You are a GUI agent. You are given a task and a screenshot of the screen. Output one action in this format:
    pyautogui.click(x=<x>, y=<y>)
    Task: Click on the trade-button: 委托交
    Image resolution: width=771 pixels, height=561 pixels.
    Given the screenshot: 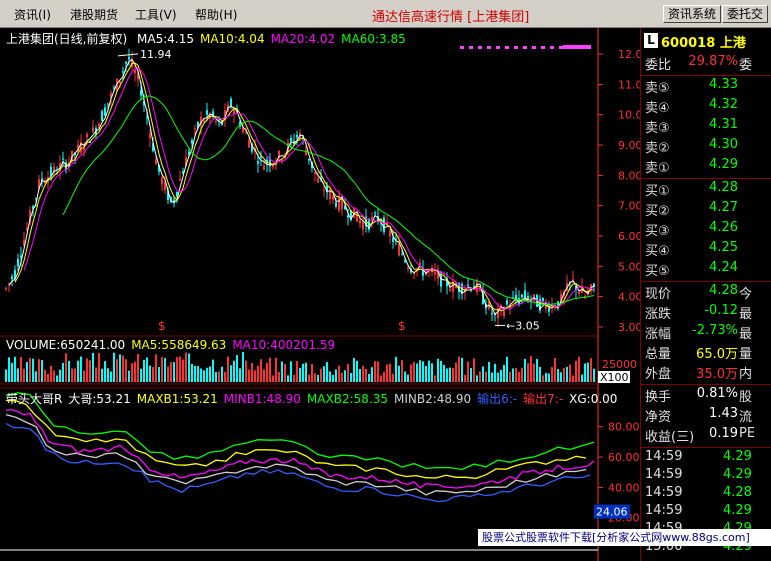 What is the action you would take?
    pyautogui.click(x=745, y=14)
    